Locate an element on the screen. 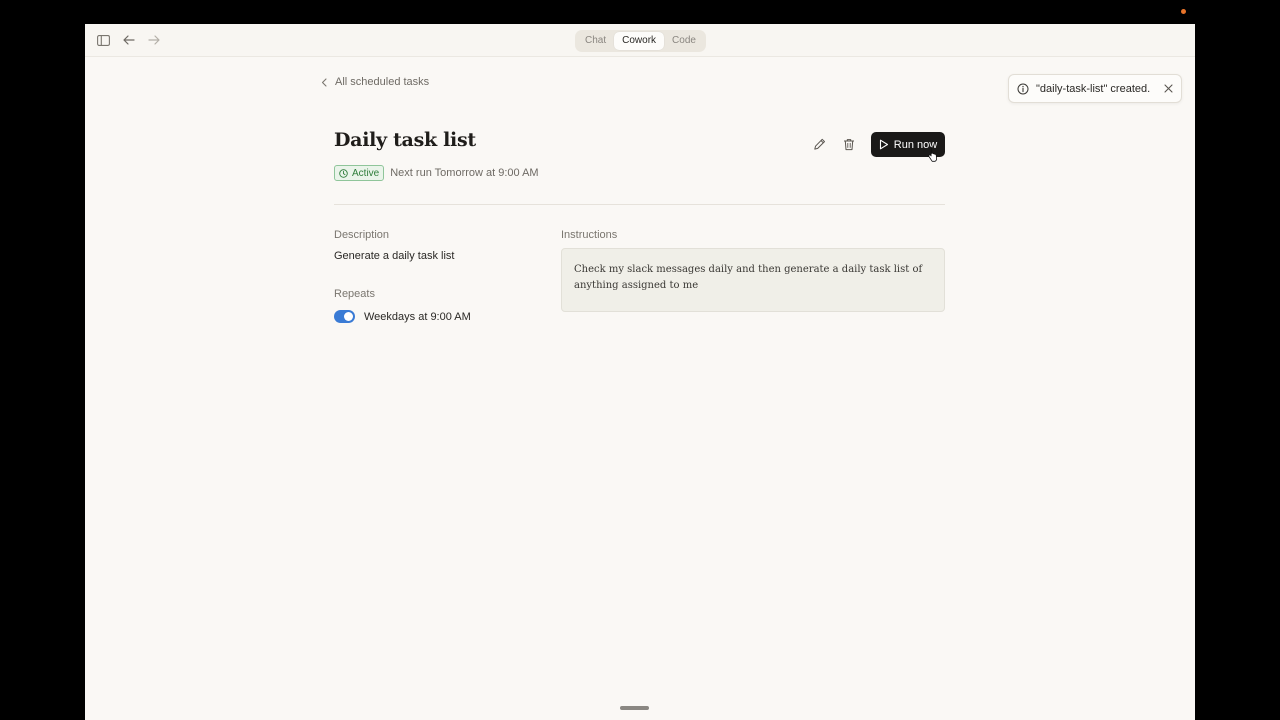 The image size is (1280, 720). next-run-text: Next run Tomorrow at 9:00 AM is located at coordinates (464, 173).